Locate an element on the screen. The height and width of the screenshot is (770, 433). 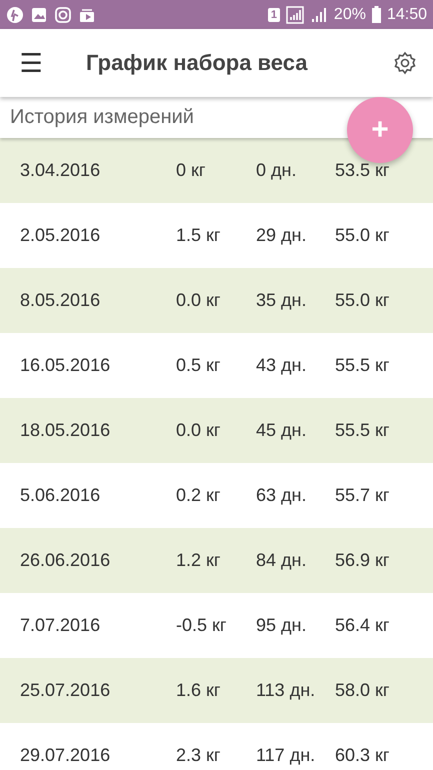
history-row: 8.05.2016 0.0 кг 35 дн. 55.0 кг is located at coordinates (216, 300).